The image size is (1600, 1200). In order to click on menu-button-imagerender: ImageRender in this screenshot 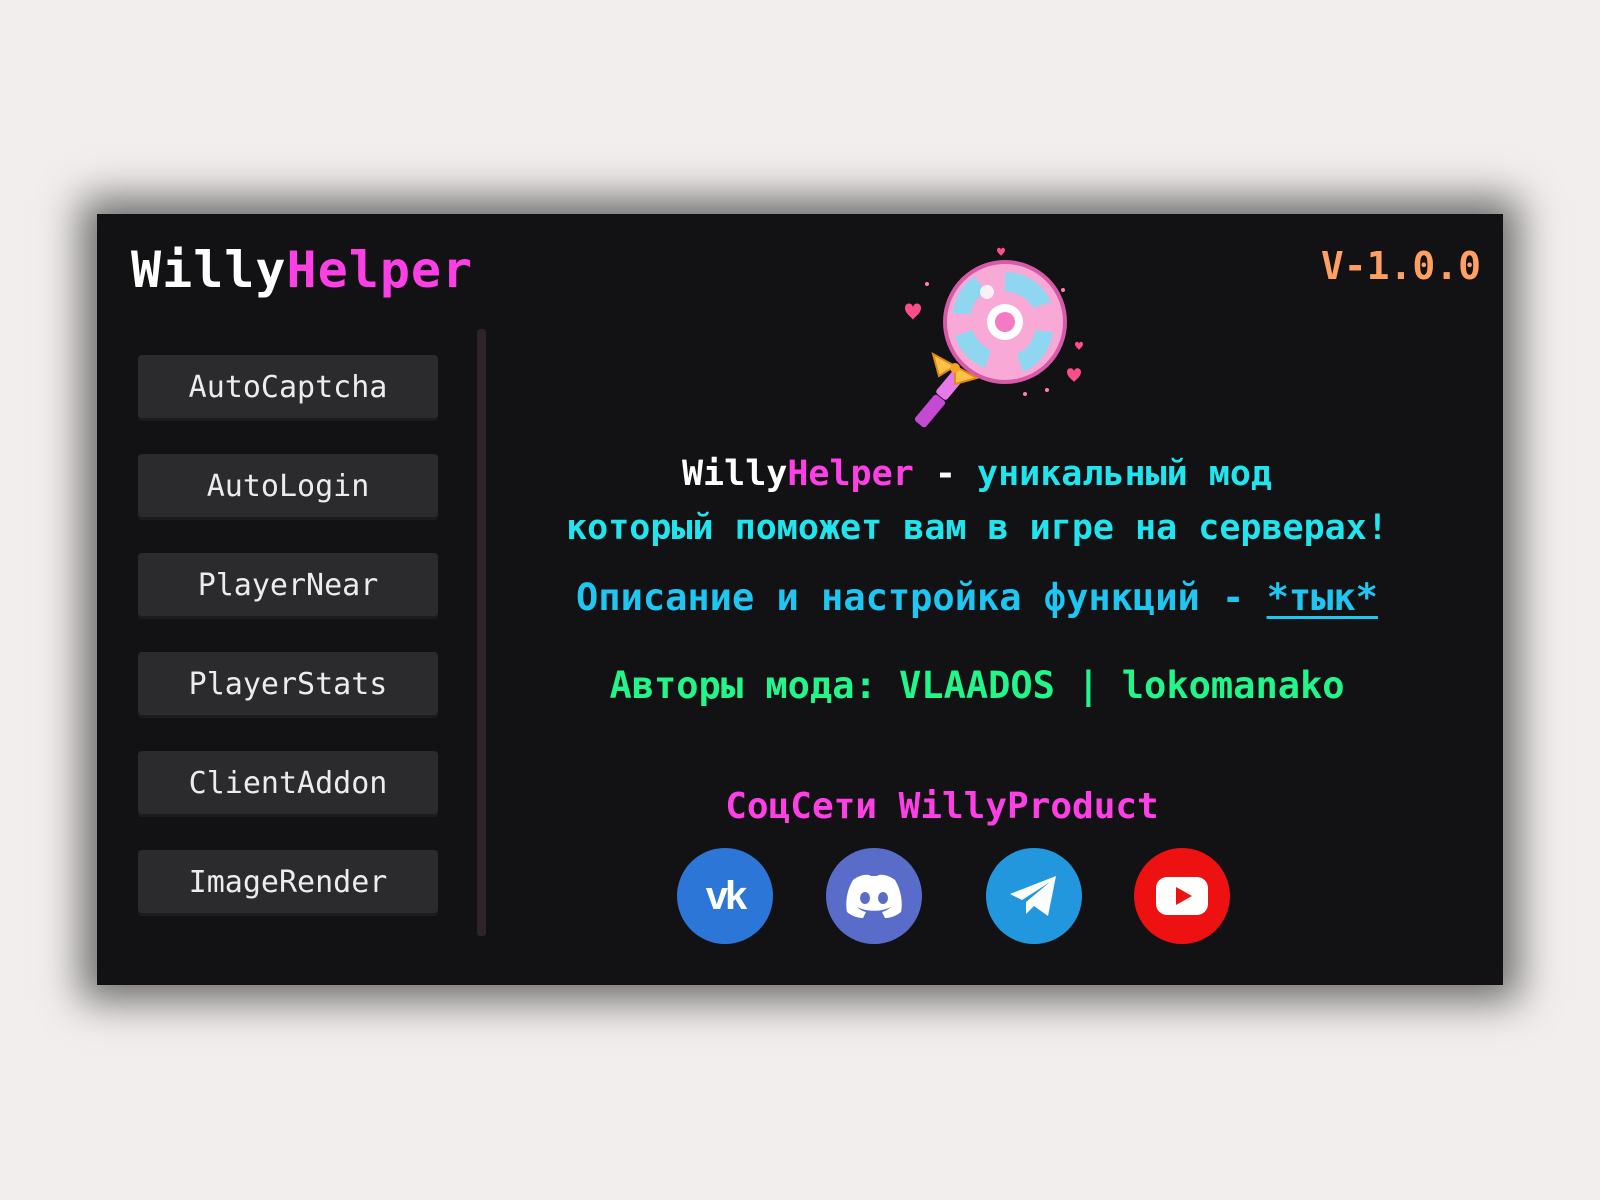, I will do `click(288, 883)`.